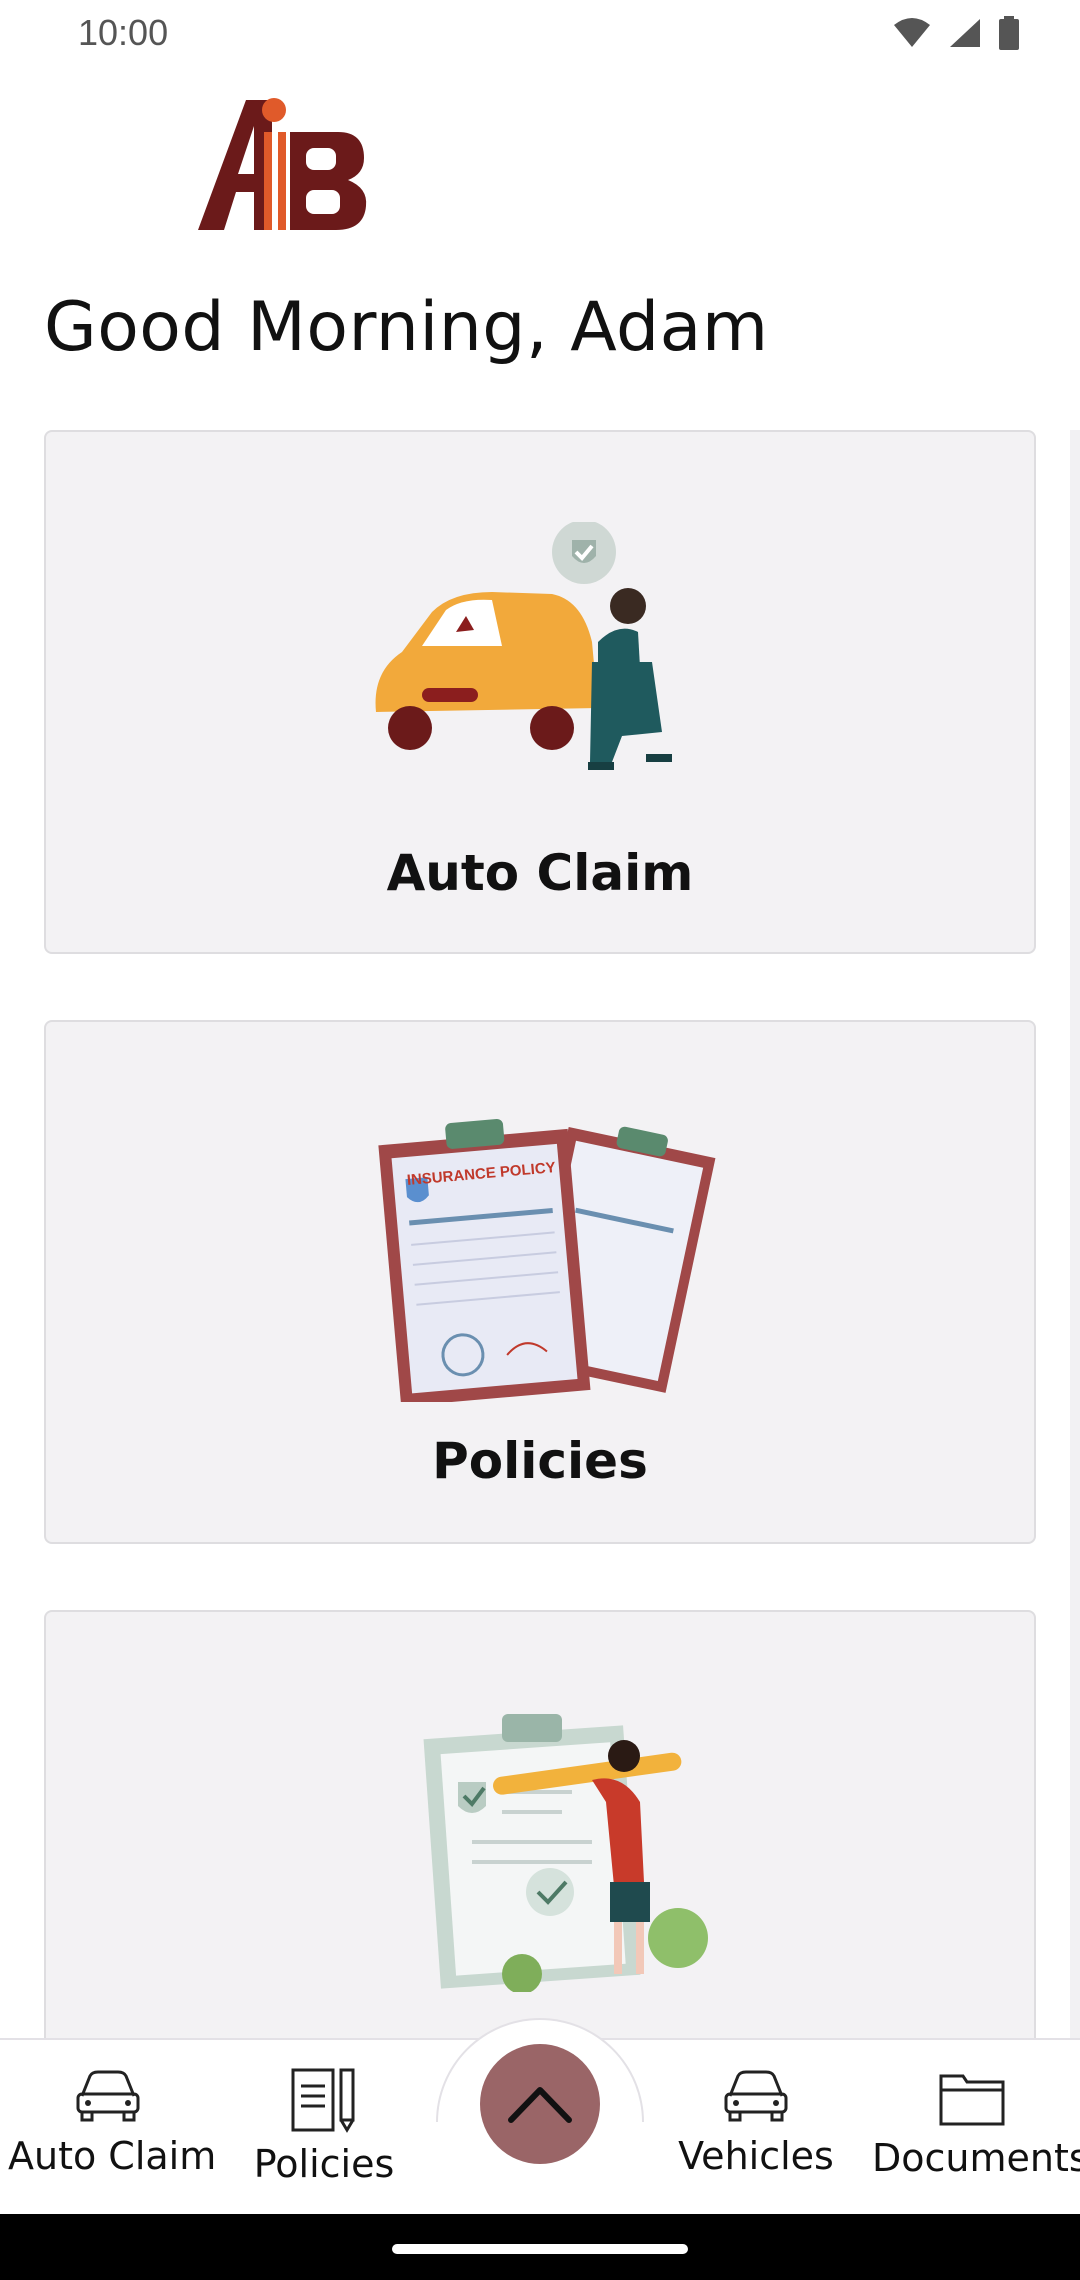 This screenshot has height=2280, width=1080. What do you see at coordinates (1075, 1280) in the screenshot?
I see `next-card-edge` at bounding box center [1075, 1280].